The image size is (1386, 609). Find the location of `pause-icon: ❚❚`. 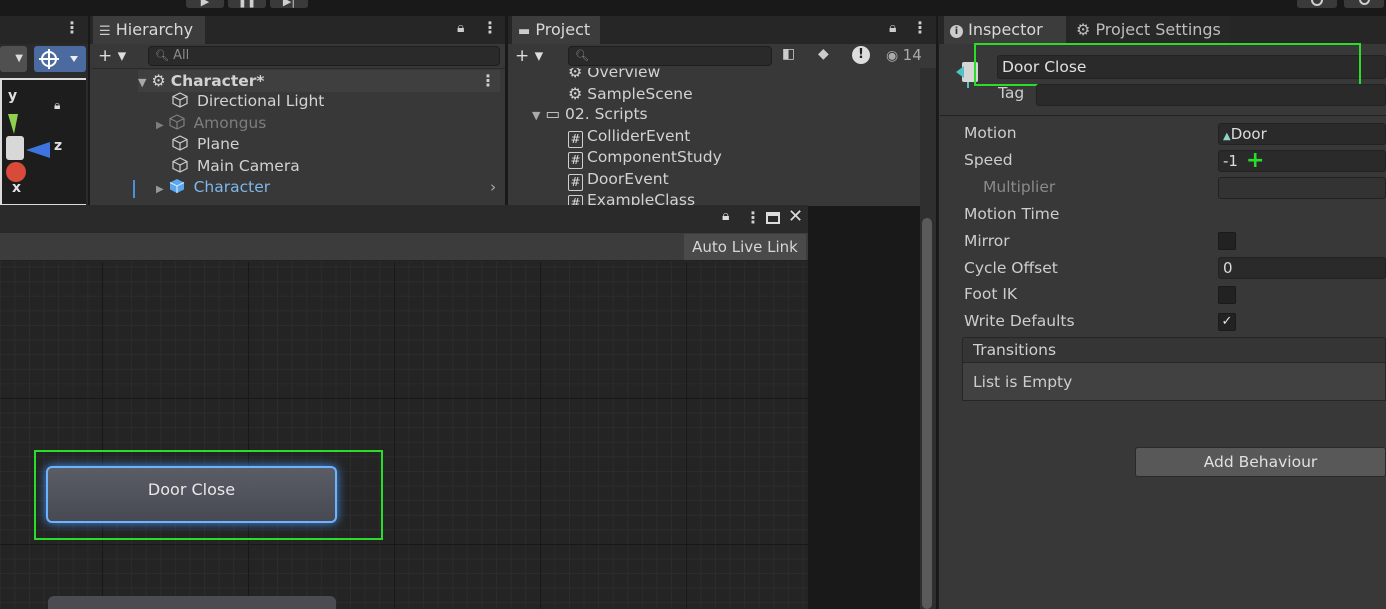

pause-icon: ❚❚ is located at coordinates (247, 4).